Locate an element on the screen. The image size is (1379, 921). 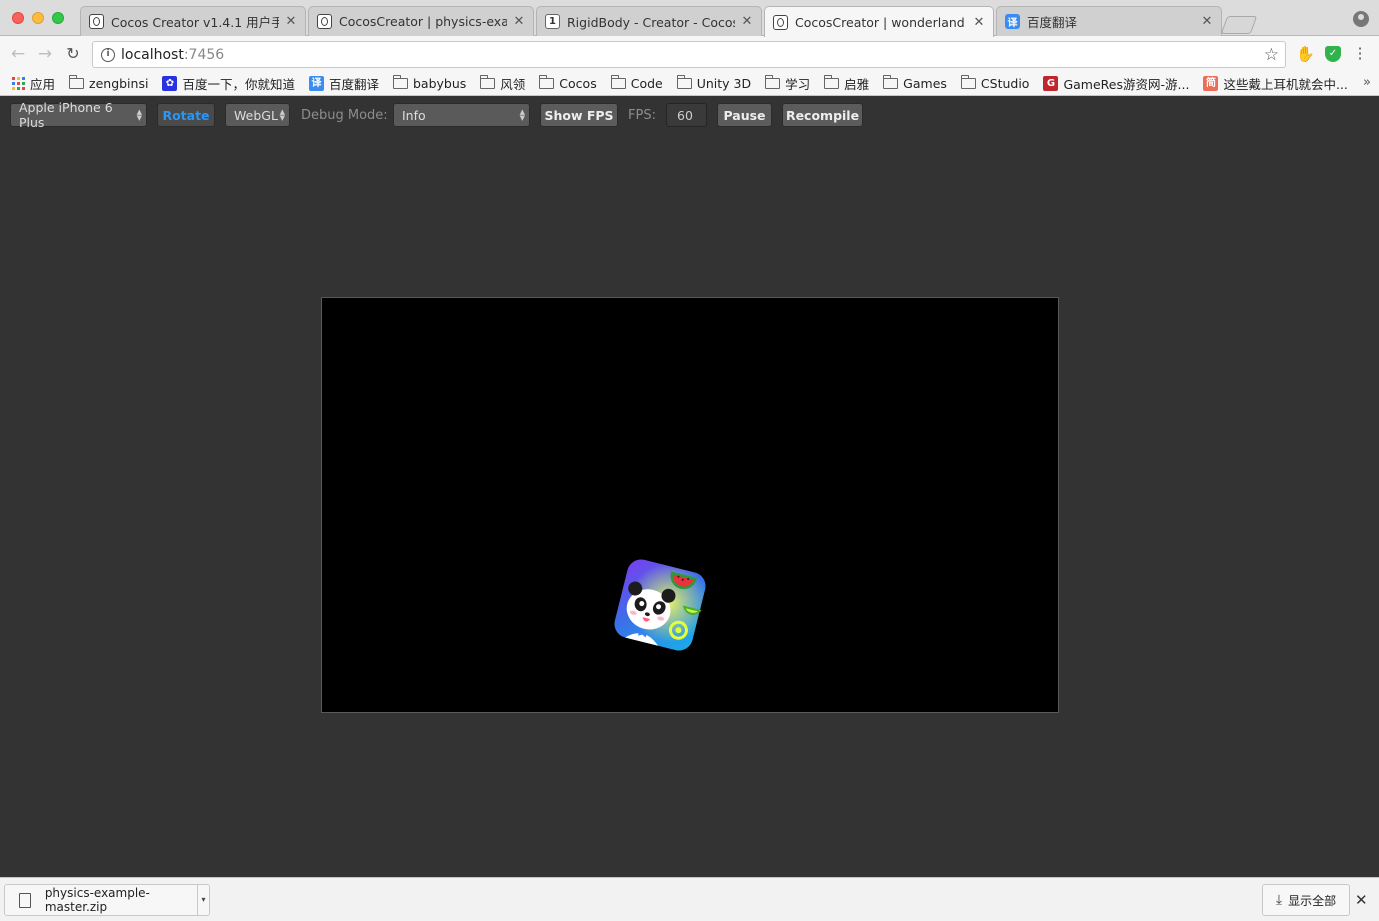
tab-rigidbody: 1 RigidBody - Creator - Cocos中文社区 ✕ is located at coordinates (649, 21).